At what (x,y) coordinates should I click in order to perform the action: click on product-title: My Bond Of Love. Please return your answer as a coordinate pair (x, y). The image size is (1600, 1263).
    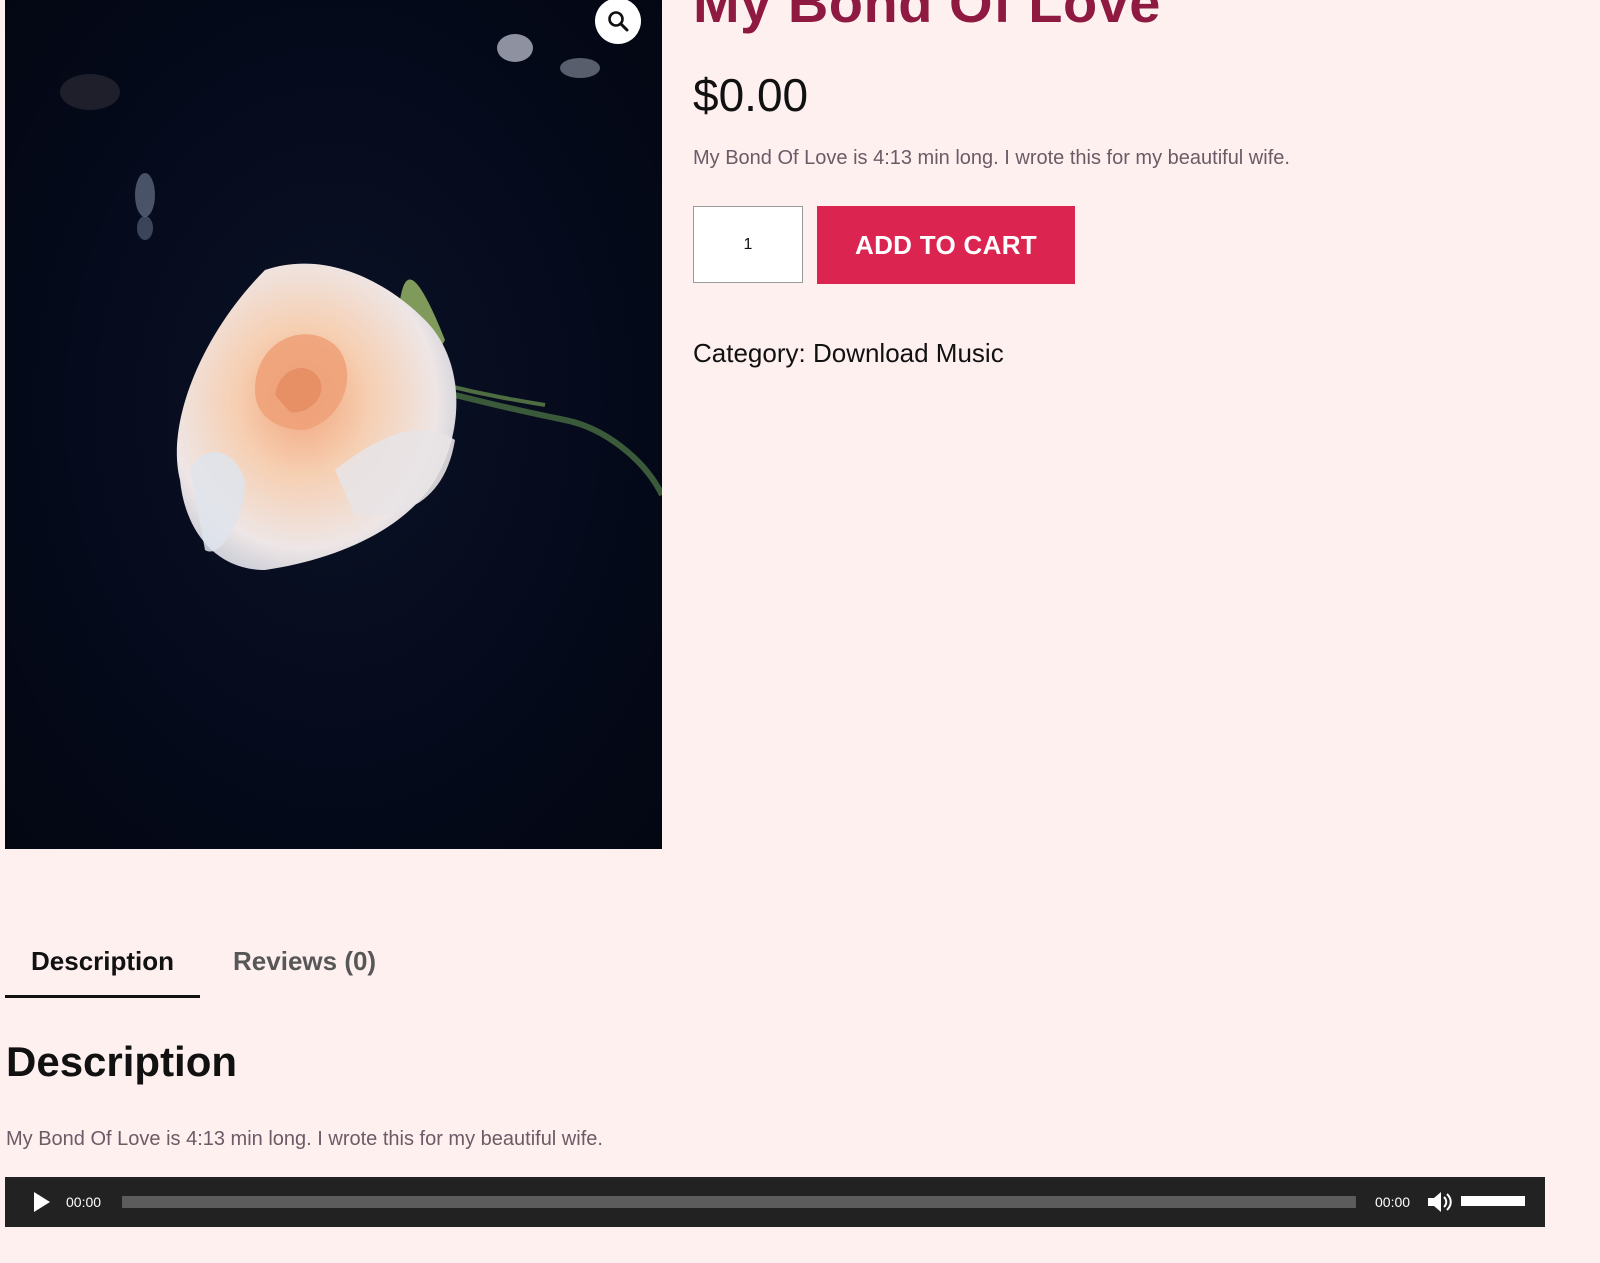
    Looking at the image, I should click on (927, 17).